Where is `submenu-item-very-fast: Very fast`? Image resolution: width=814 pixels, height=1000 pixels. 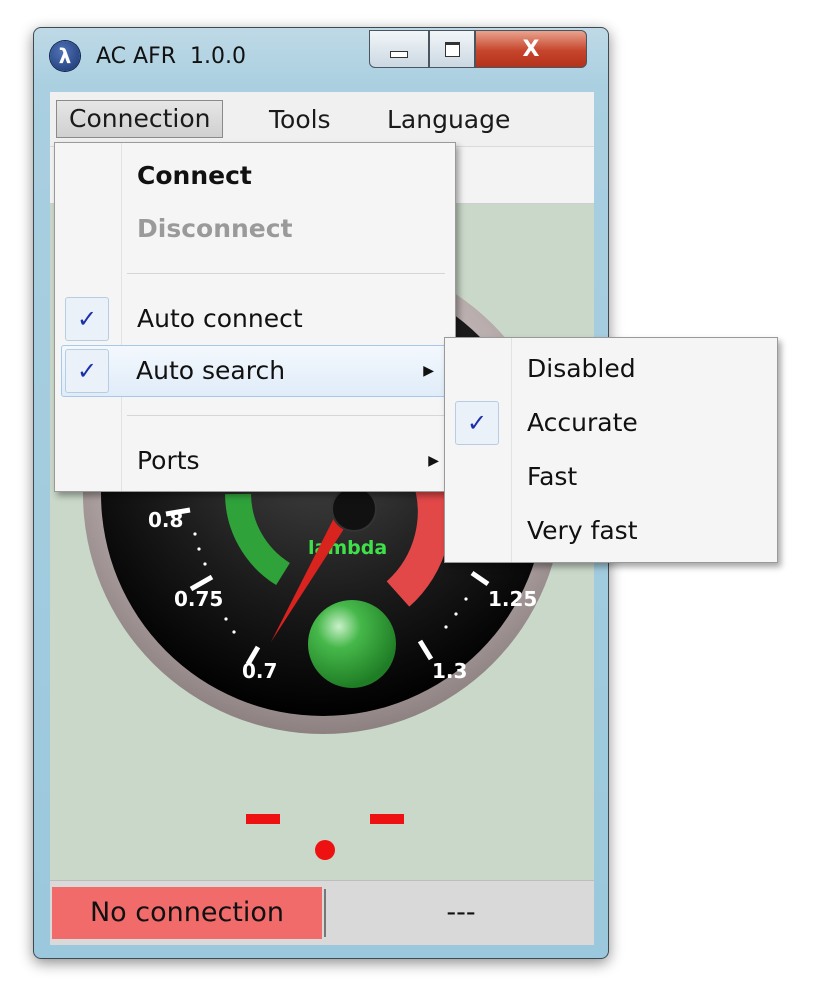 submenu-item-very-fast: Very fast is located at coordinates (610, 531).